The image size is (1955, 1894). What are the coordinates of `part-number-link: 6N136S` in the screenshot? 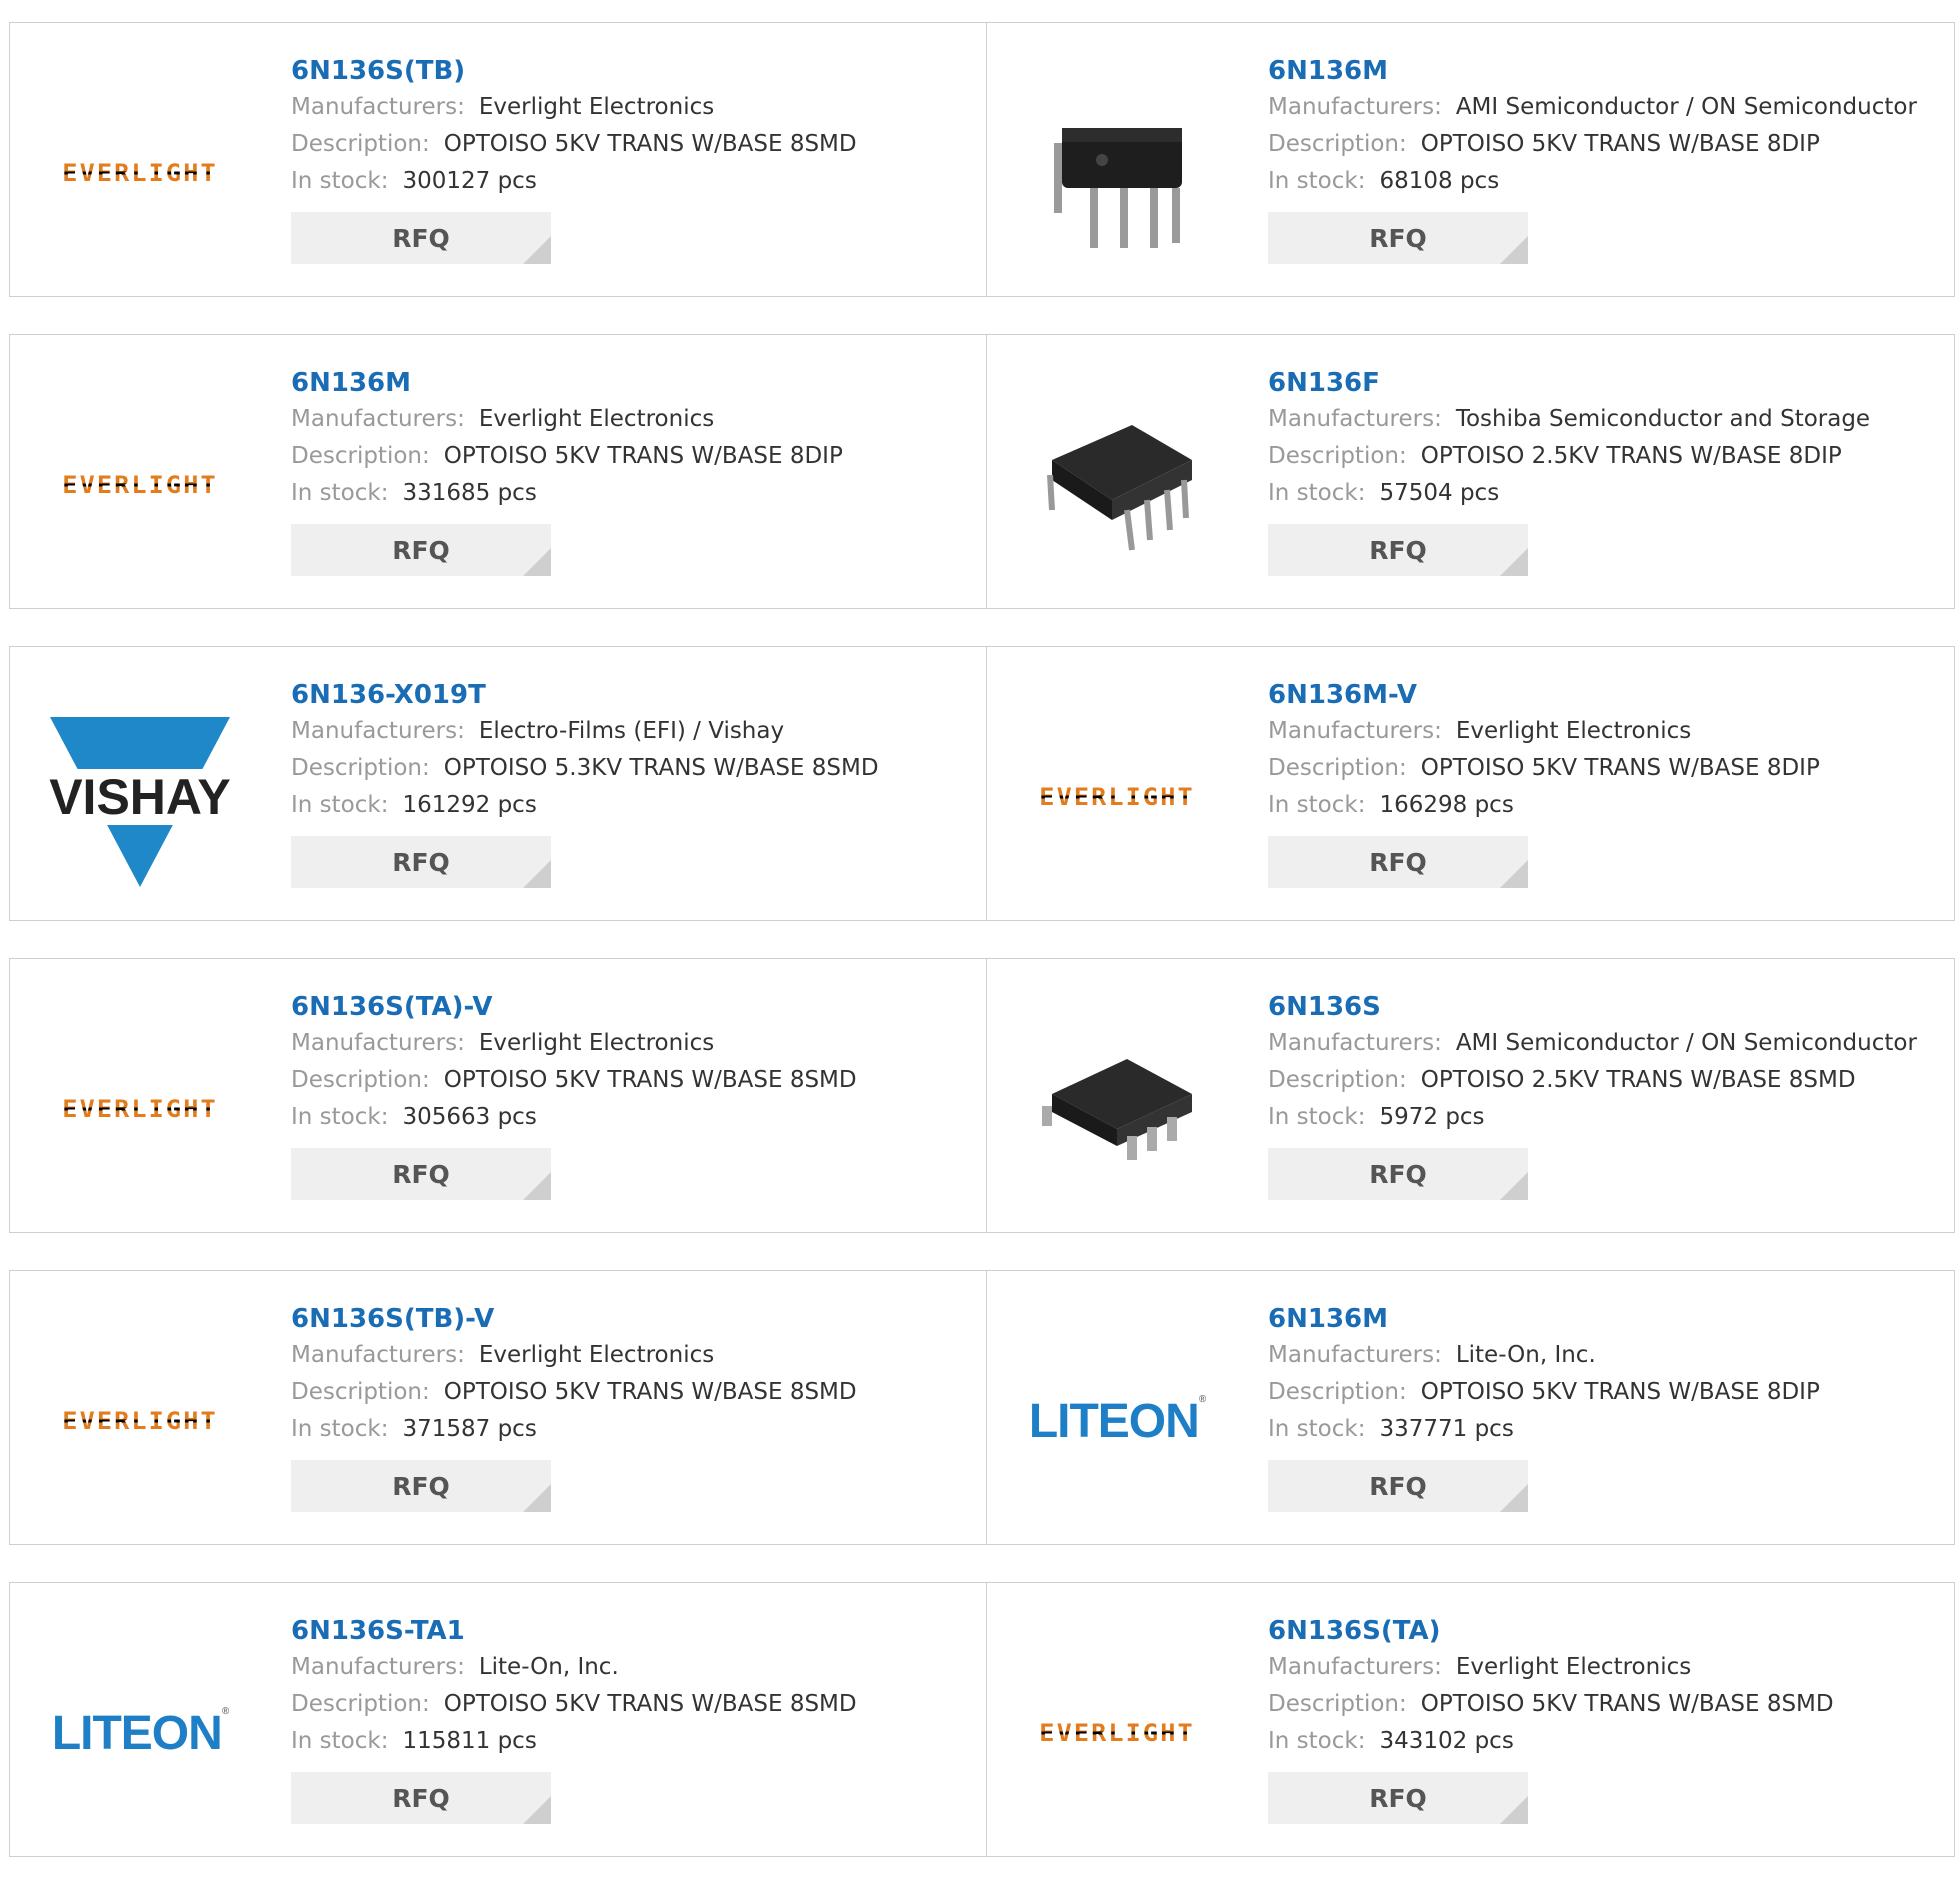 It's located at (1592, 1007).